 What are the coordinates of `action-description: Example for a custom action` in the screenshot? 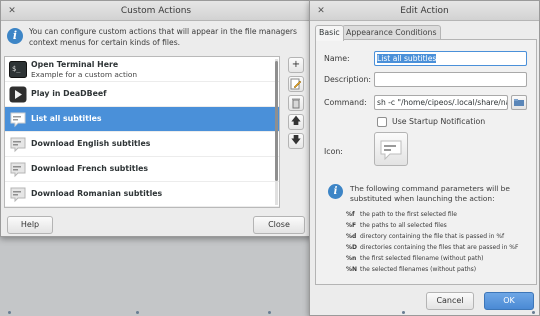 It's located at (84, 74).